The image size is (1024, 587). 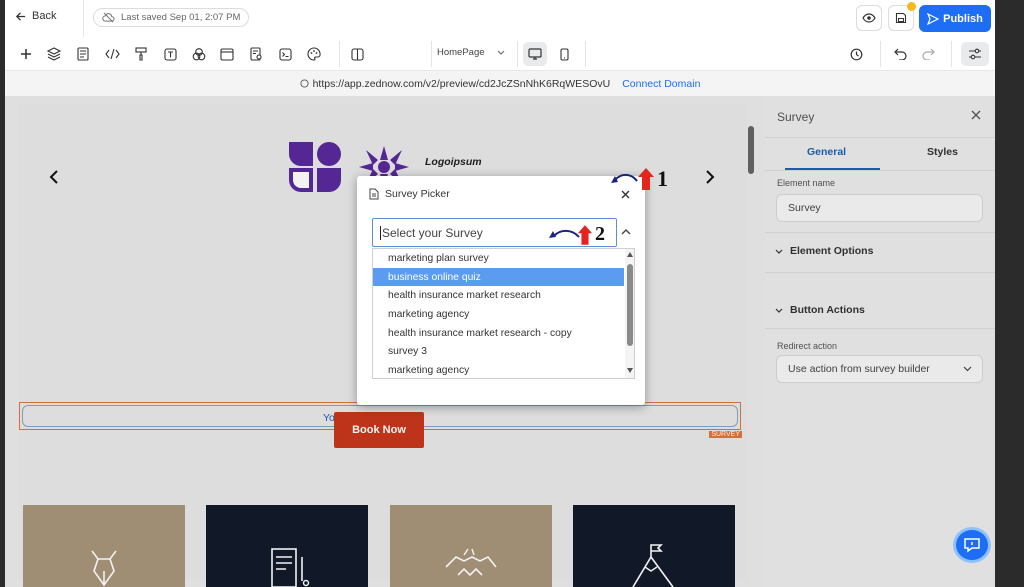 I want to click on clock-icon, so click(x=856, y=54).